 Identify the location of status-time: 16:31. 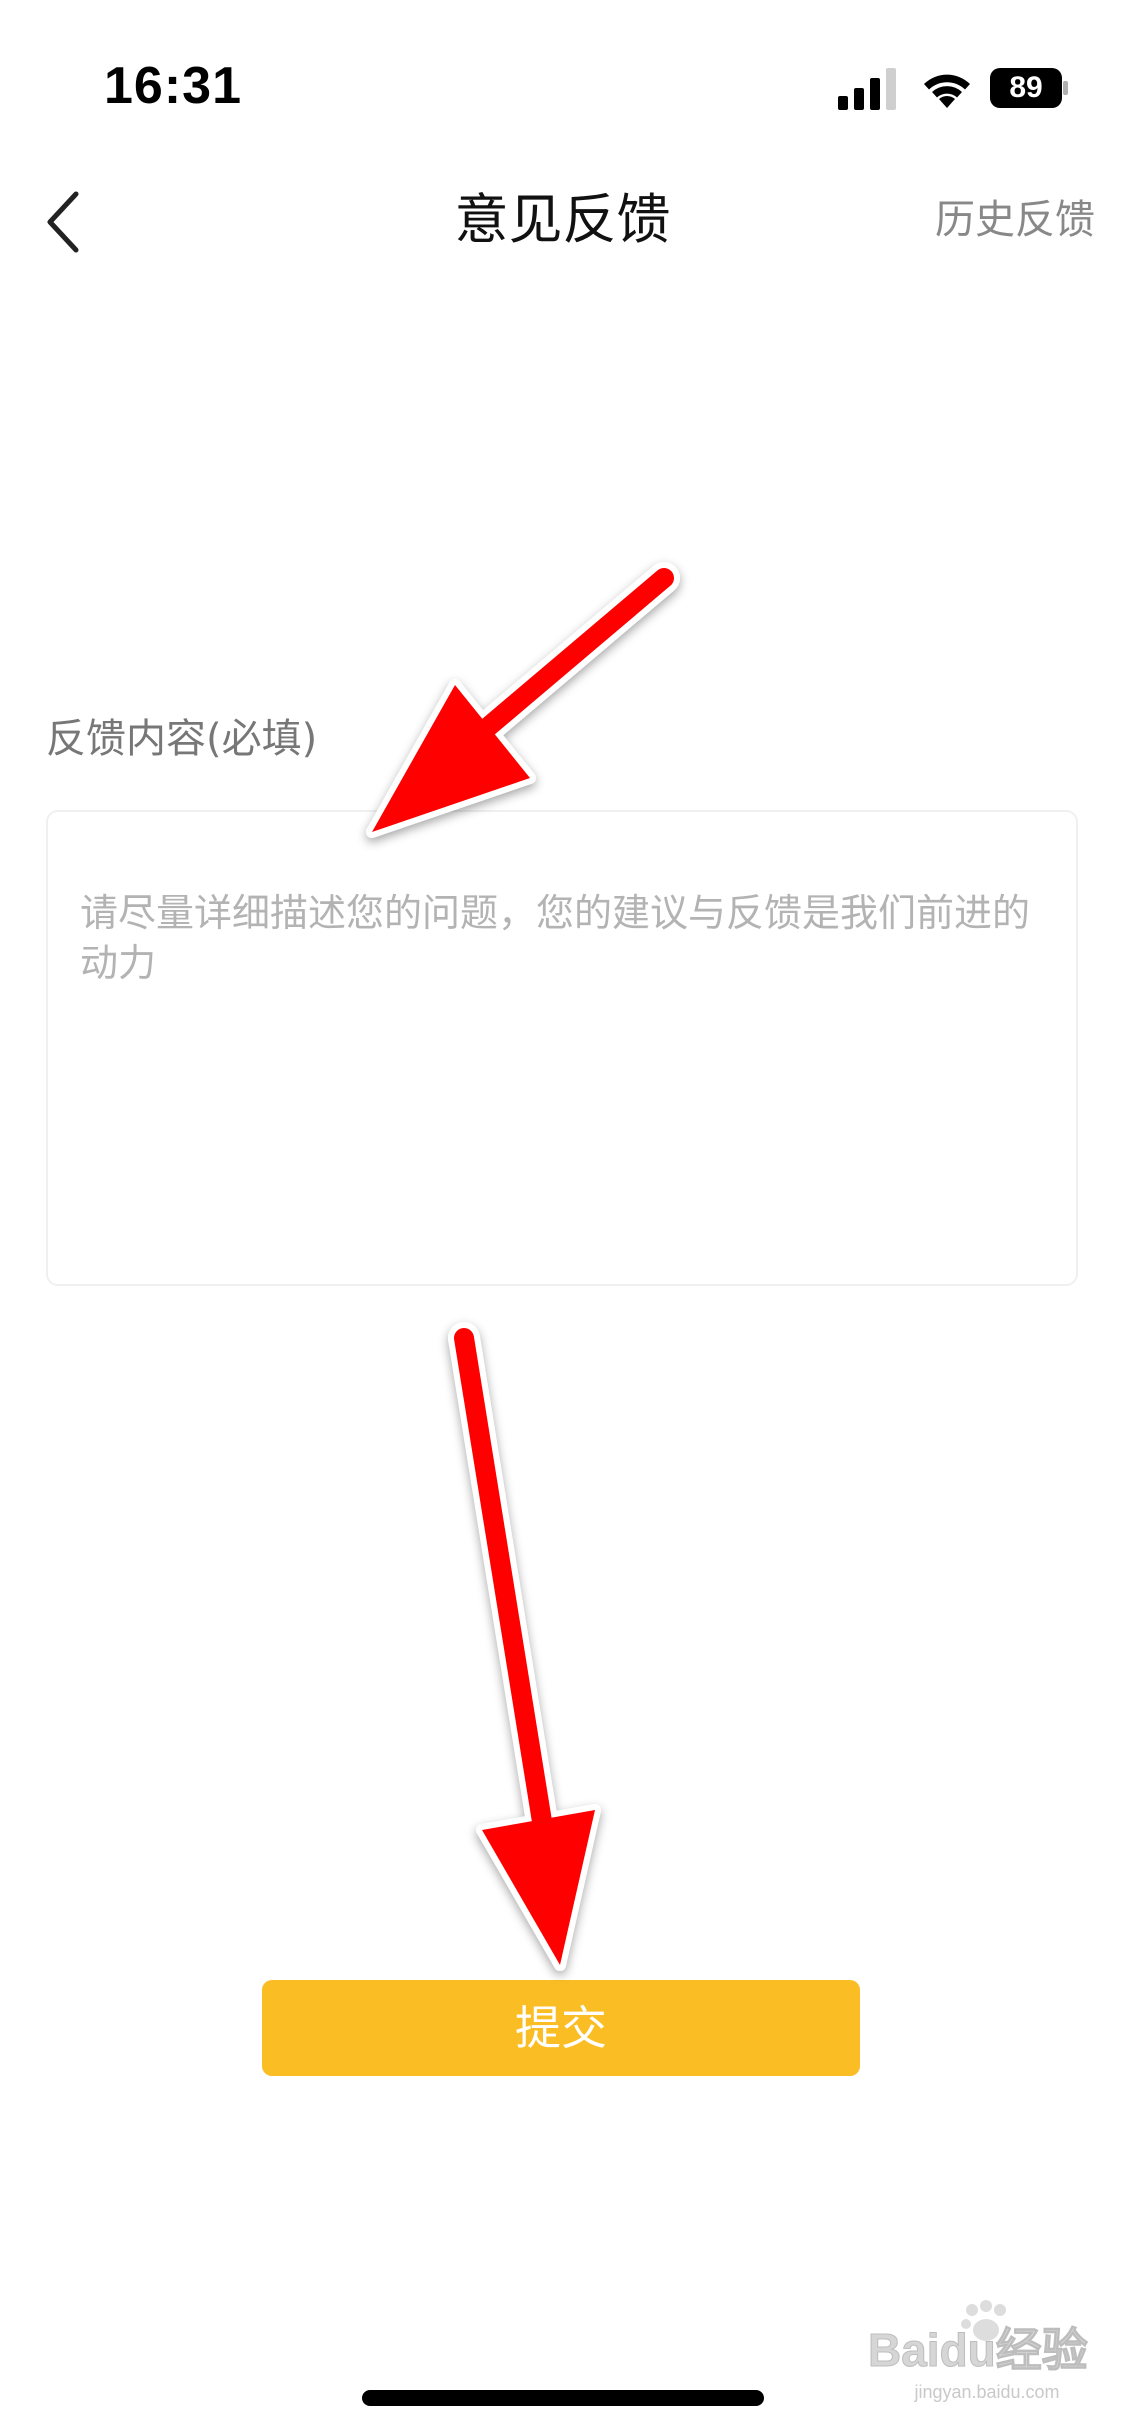
(173, 86).